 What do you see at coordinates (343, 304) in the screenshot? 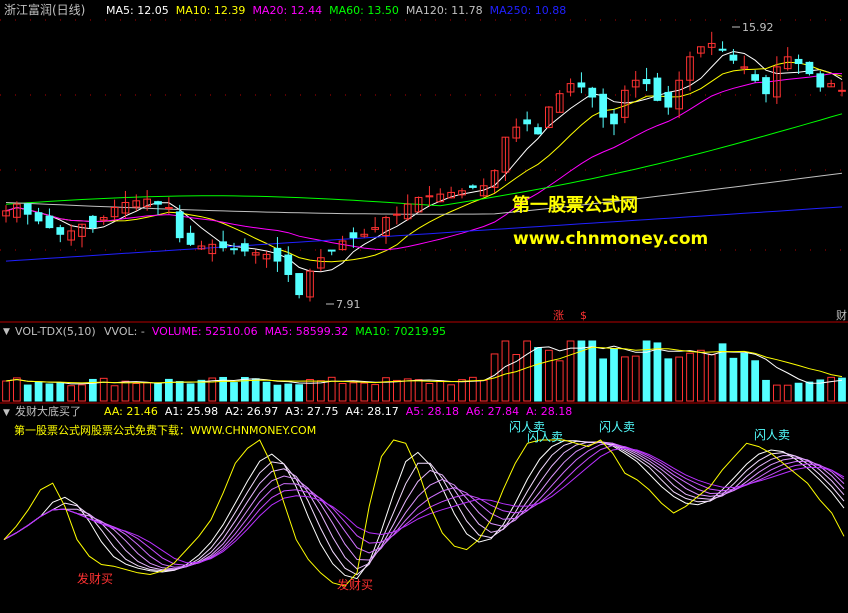
I see `low-price-marker: 7.91` at bounding box center [343, 304].